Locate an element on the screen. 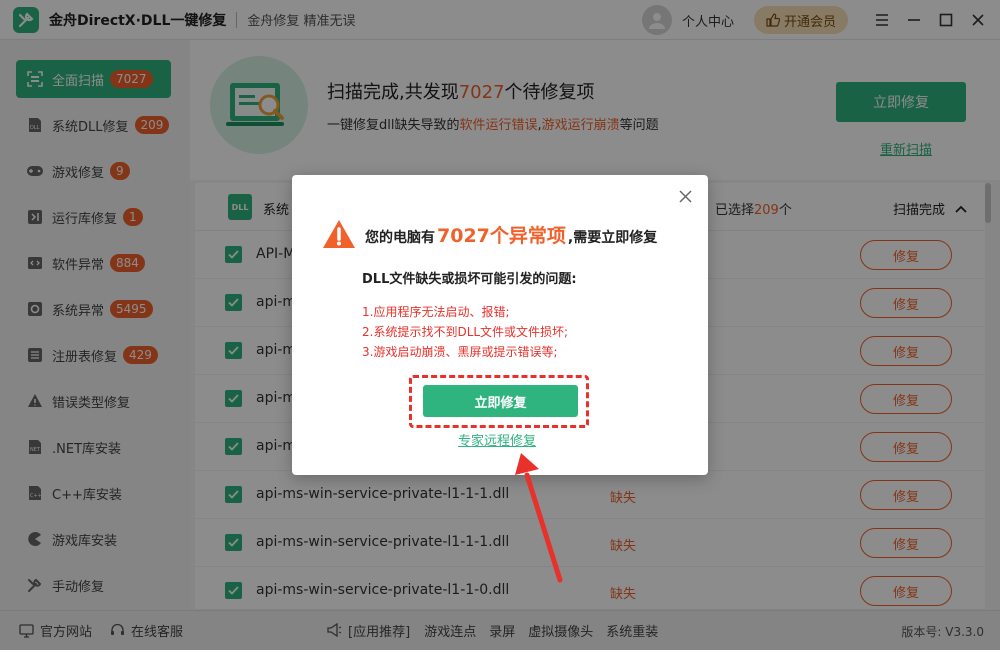 The image size is (1000, 650). dialog-fix-now-button: 立即修复 is located at coordinates (500, 401).